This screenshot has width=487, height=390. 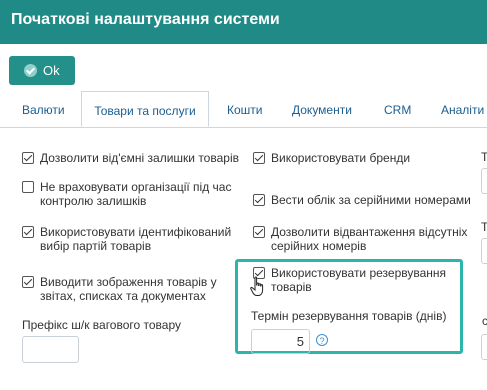 What do you see at coordinates (139, 158) in the screenshot?
I see `allow-negative-stock-label: Дозволити від'ємні залишки товарів` at bounding box center [139, 158].